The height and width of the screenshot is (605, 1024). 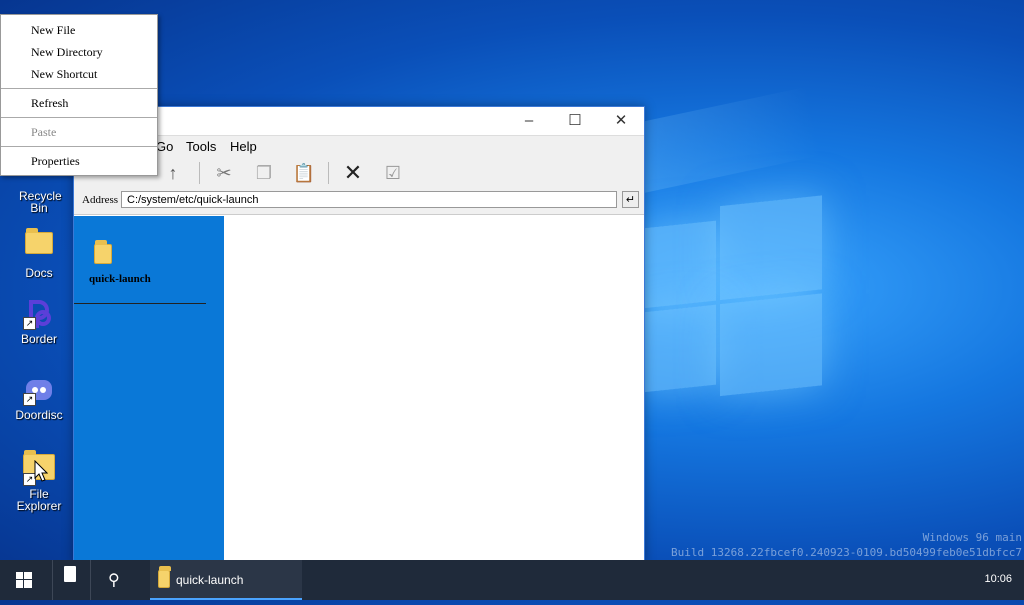 What do you see at coordinates (393, 173) in the screenshot?
I see `properties-icon: ☑` at bounding box center [393, 173].